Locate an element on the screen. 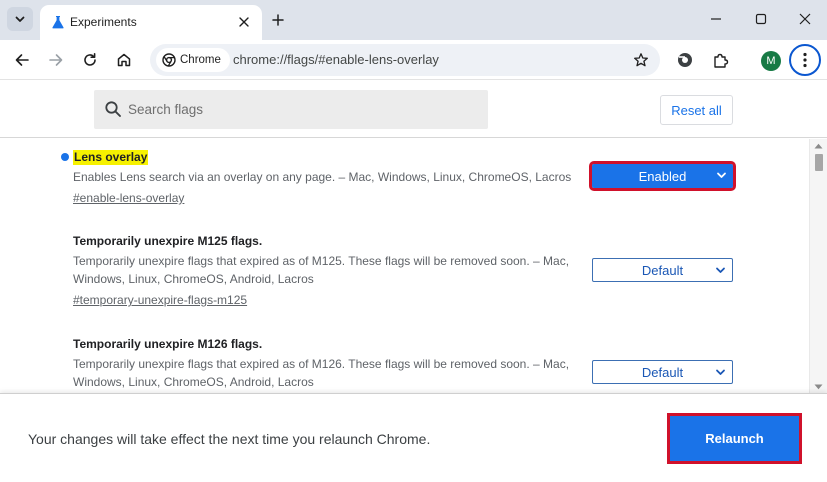 This screenshot has width=827, height=482. flag-permalink: #enable-lens-overlay is located at coordinates (128, 198).